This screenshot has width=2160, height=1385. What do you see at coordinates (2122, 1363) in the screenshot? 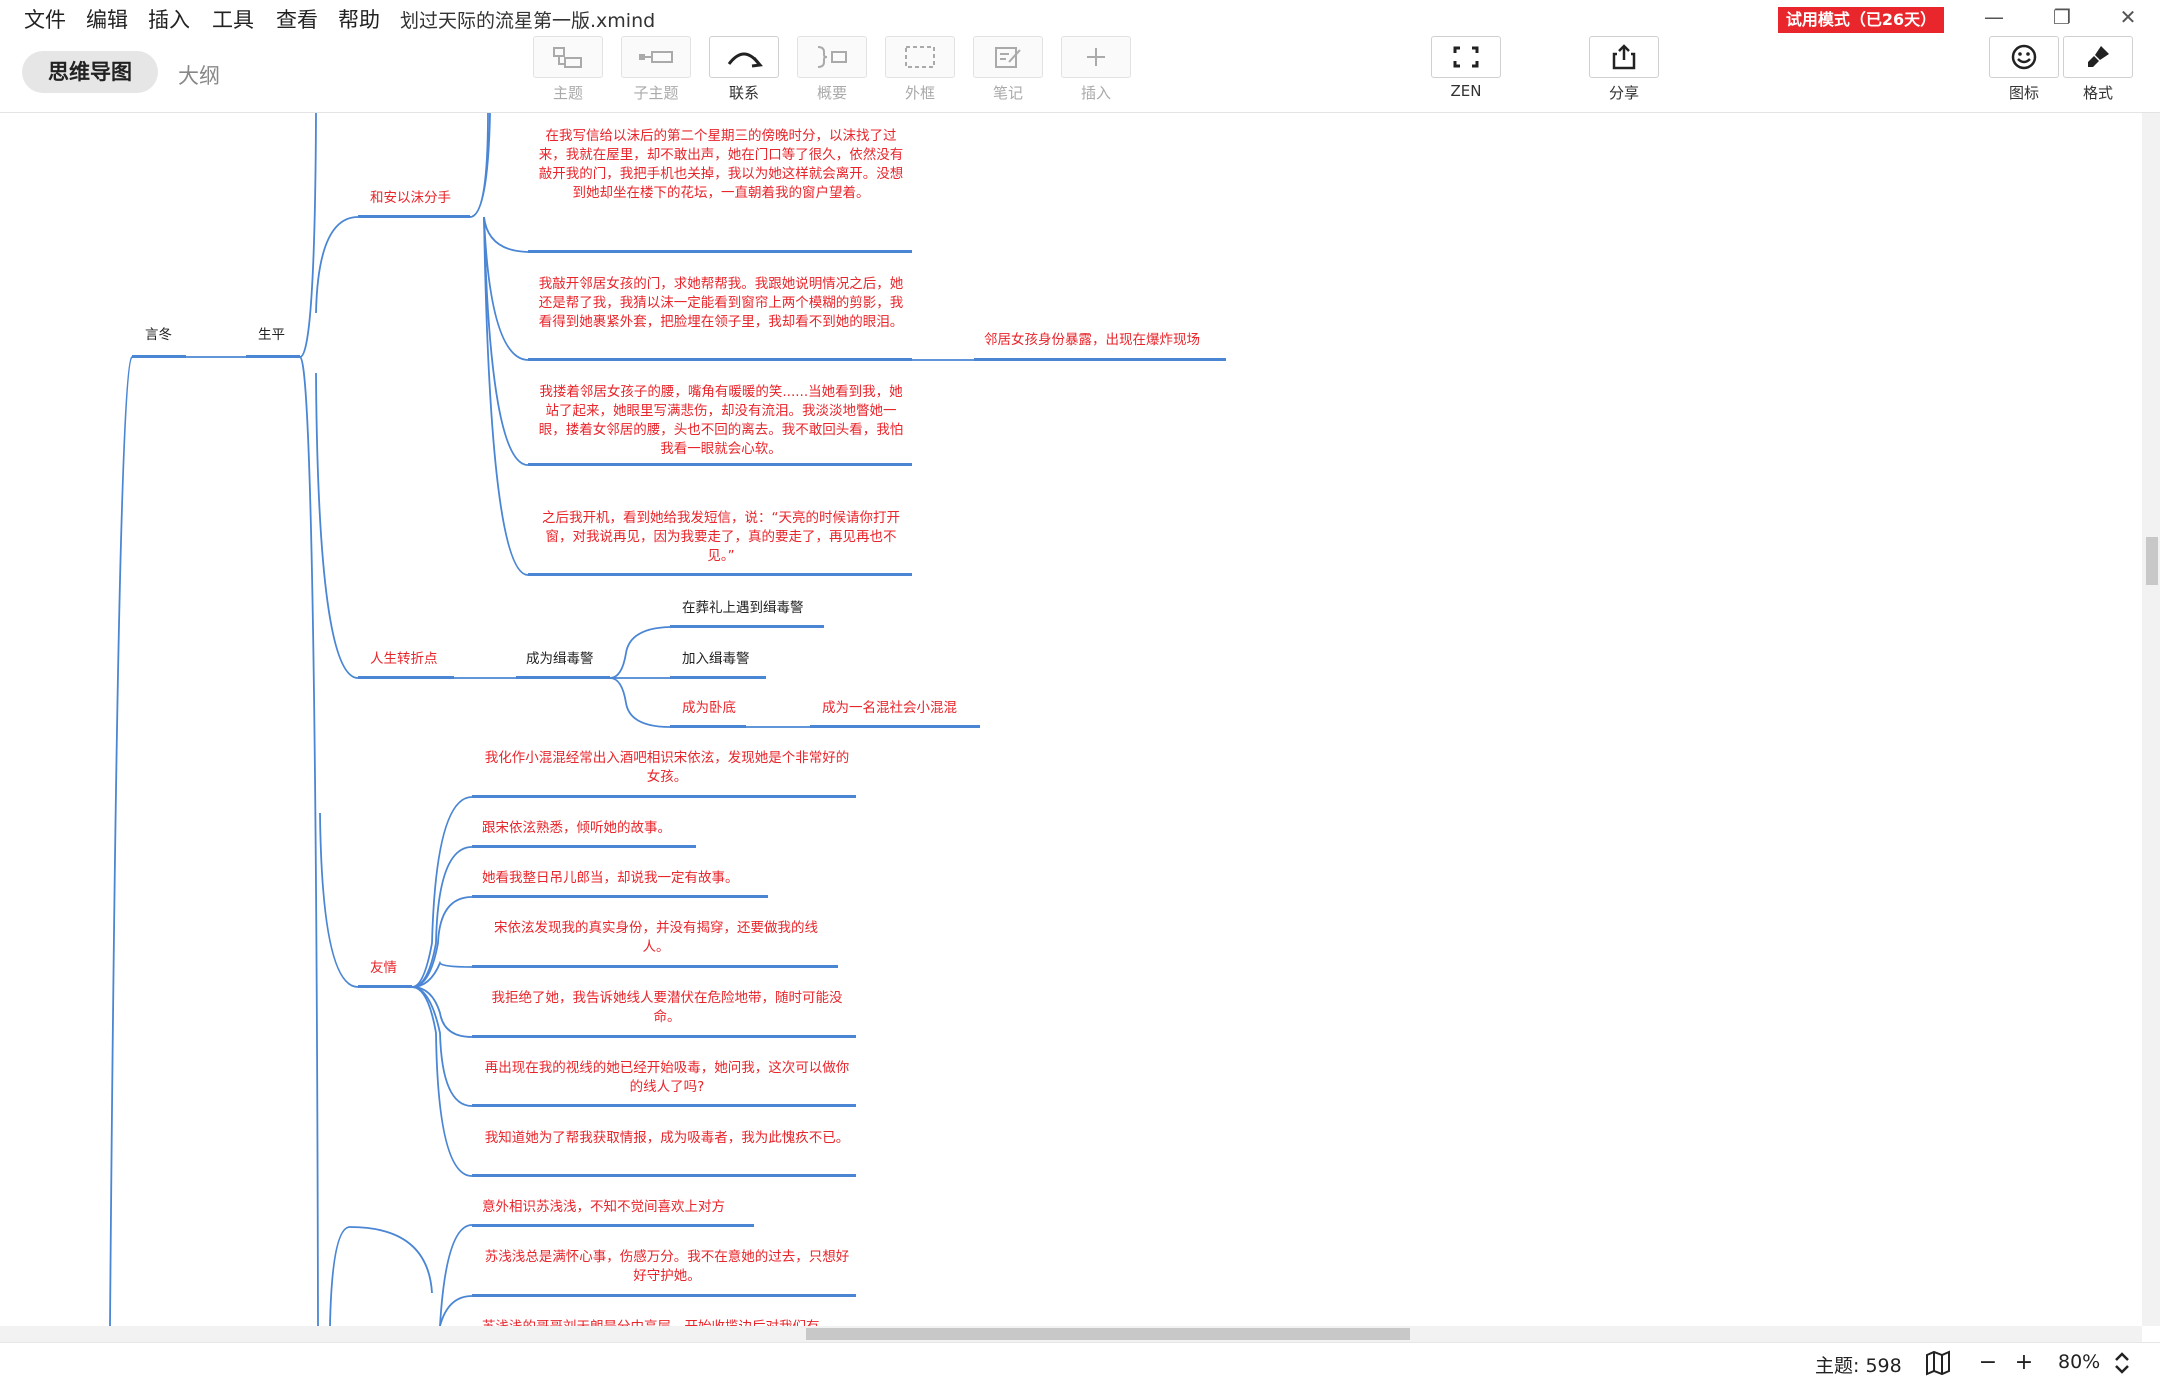
I see `zoom-stepper-icon` at bounding box center [2122, 1363].